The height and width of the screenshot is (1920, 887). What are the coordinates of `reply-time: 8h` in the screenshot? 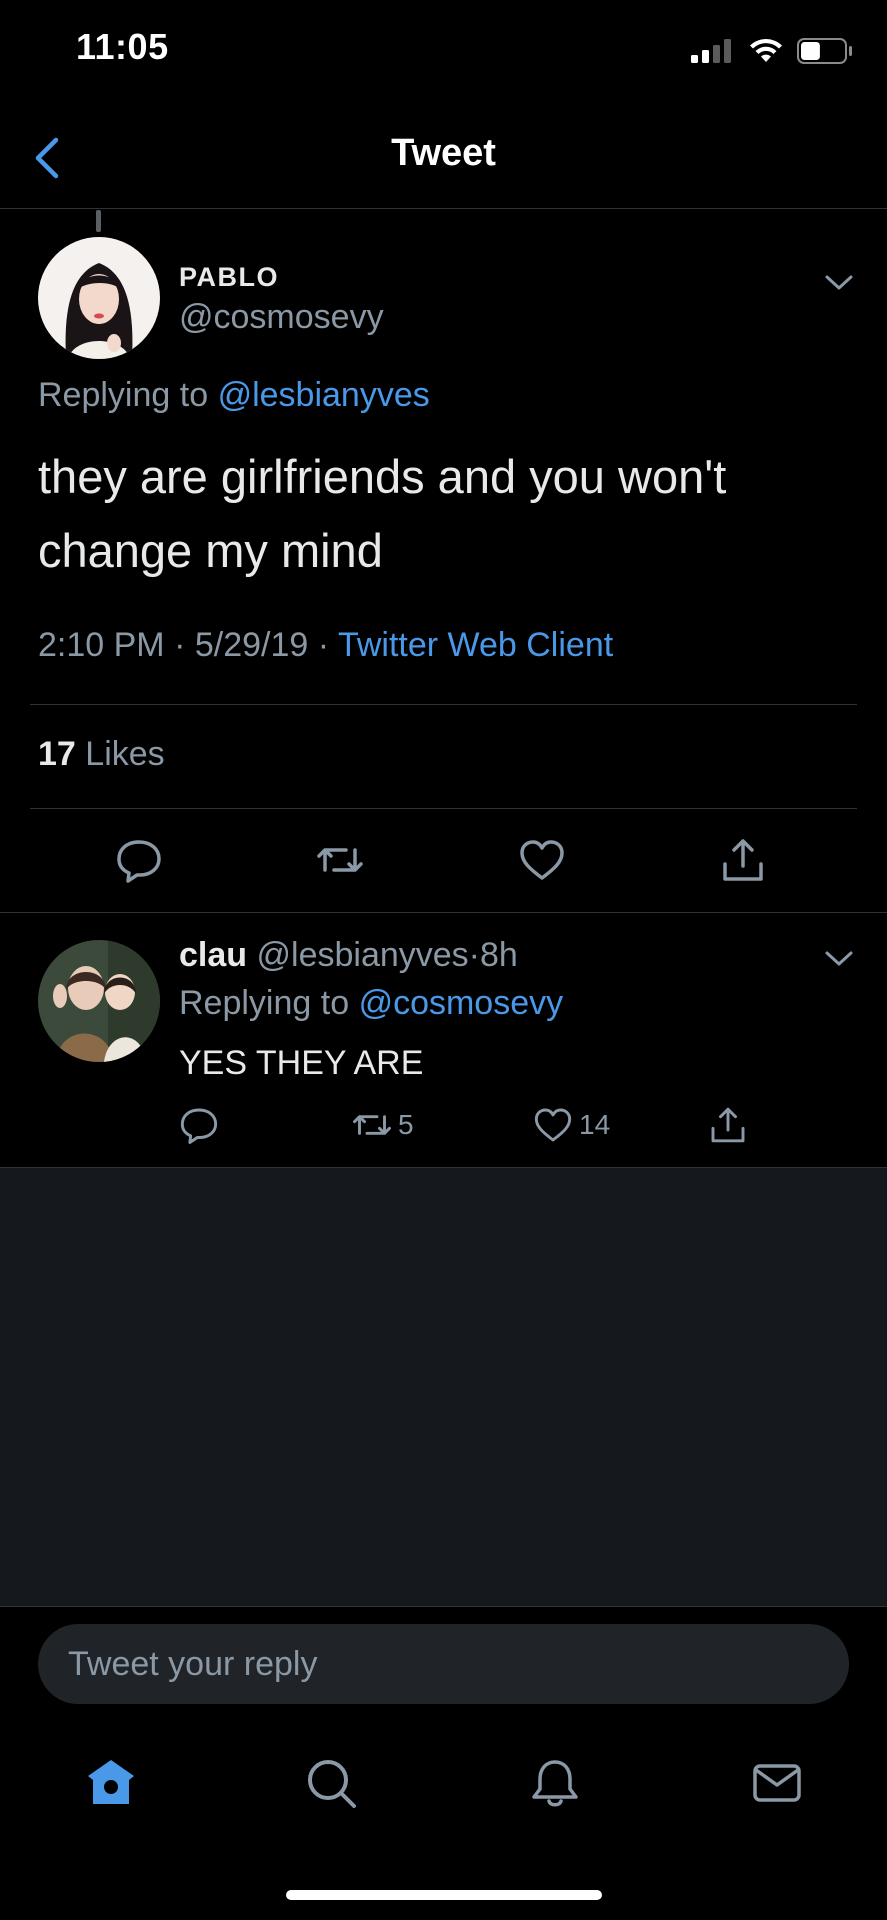 It's located at (499, 955).